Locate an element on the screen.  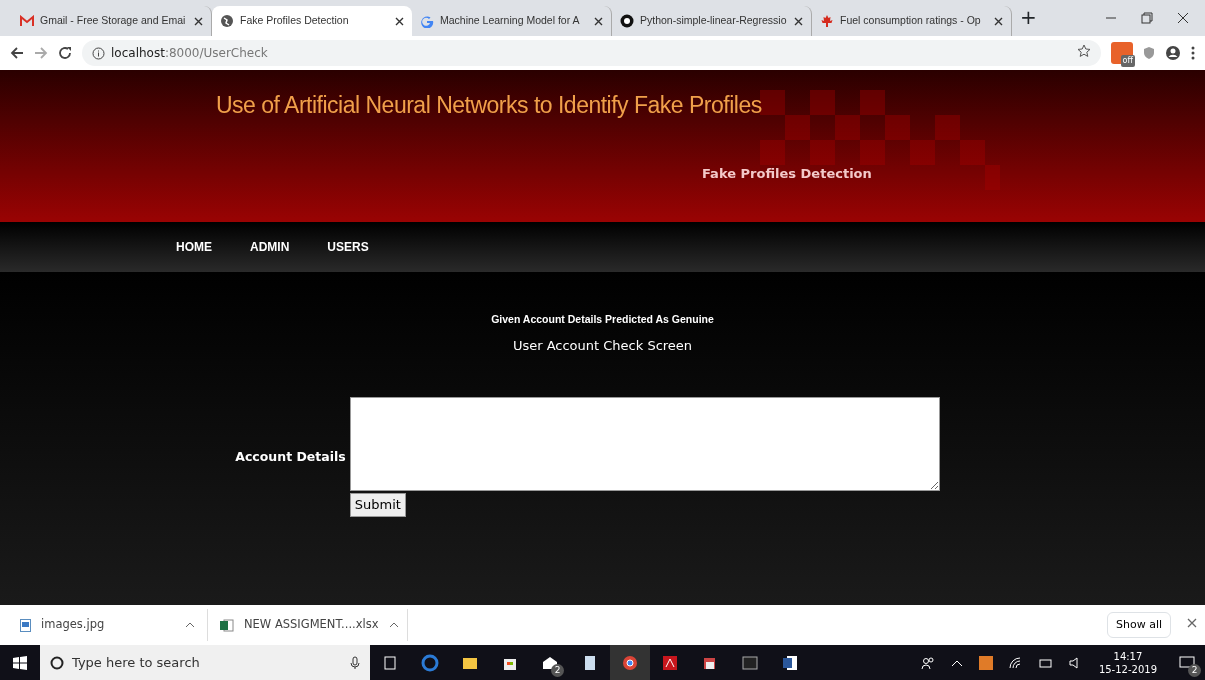
browser-icon is located at coordinates (630, 662).